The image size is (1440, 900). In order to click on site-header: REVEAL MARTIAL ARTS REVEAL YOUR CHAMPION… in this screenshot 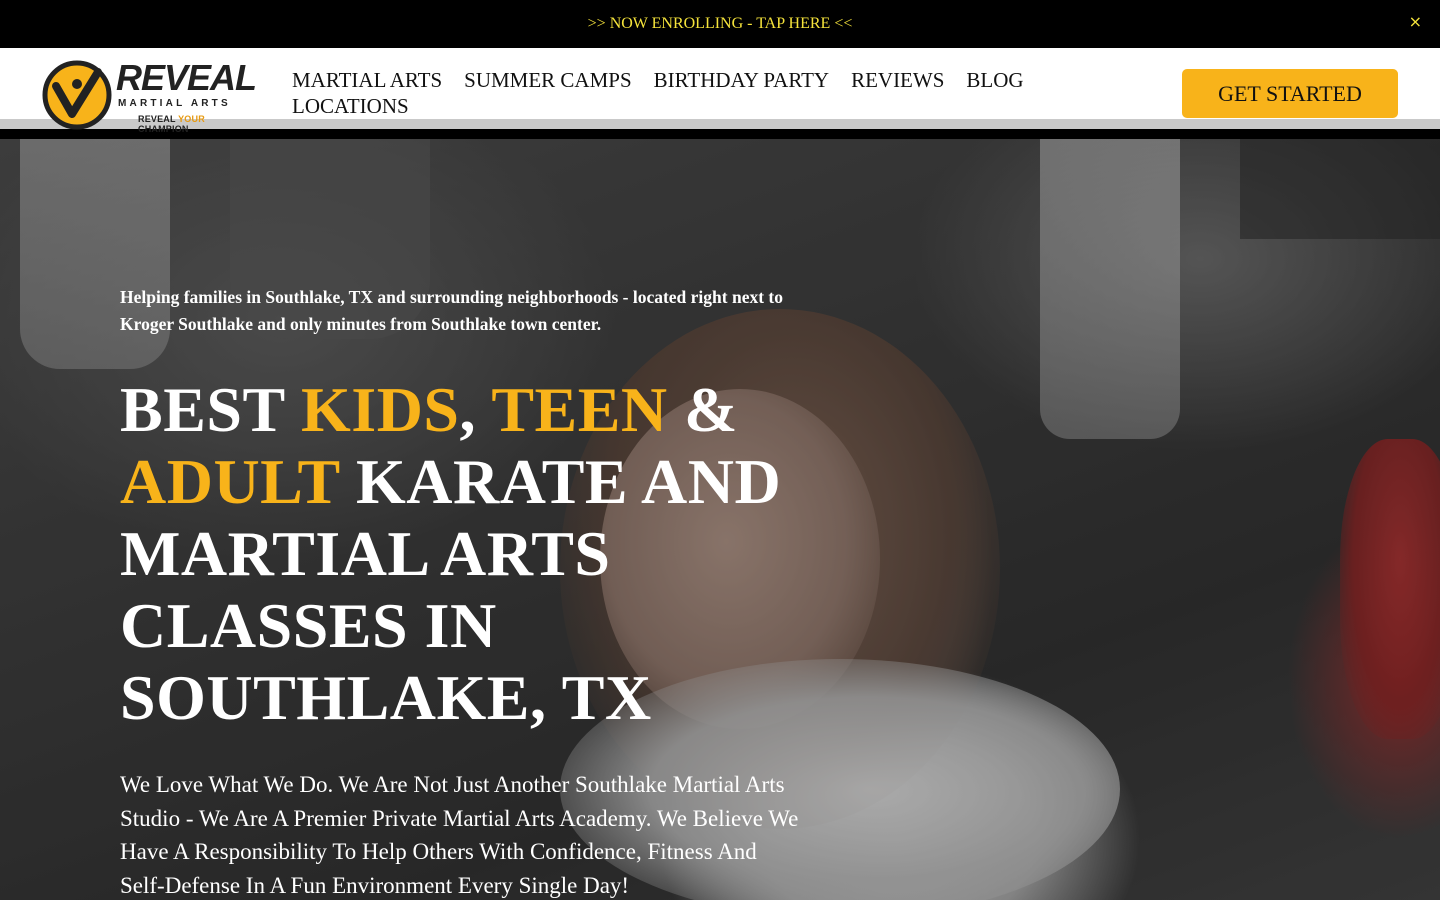, I will do `click(720, 91)`.